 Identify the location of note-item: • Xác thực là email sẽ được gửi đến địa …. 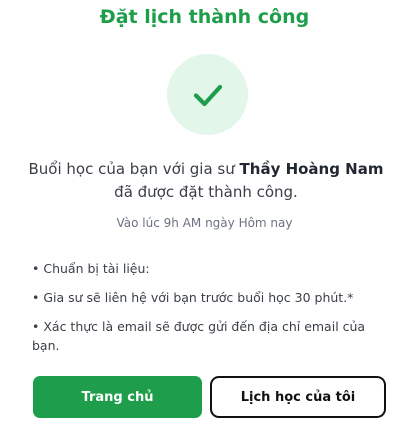
(199, 336).